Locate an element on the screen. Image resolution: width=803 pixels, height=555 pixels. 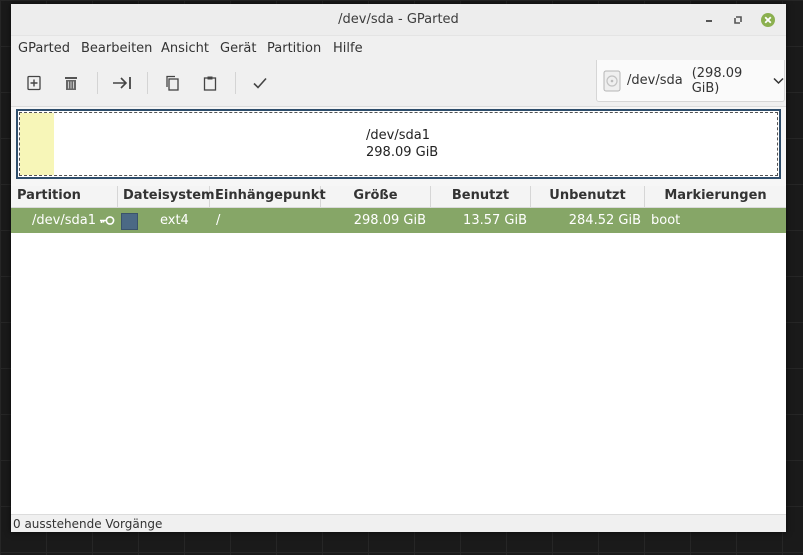
window-title: /dev/sda - GParted is located at coordinates (398, 19).